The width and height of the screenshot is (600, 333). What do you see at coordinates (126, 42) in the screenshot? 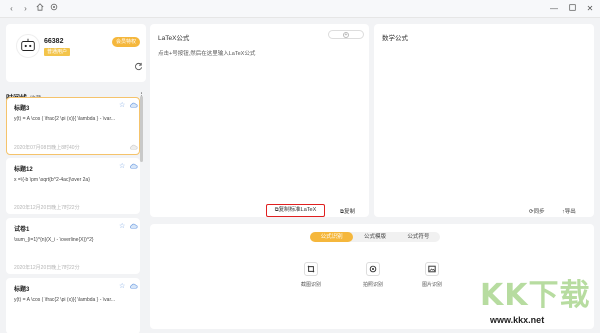
I see `vip-privilege-button: 会员特权` at bounding box center [126, 42].